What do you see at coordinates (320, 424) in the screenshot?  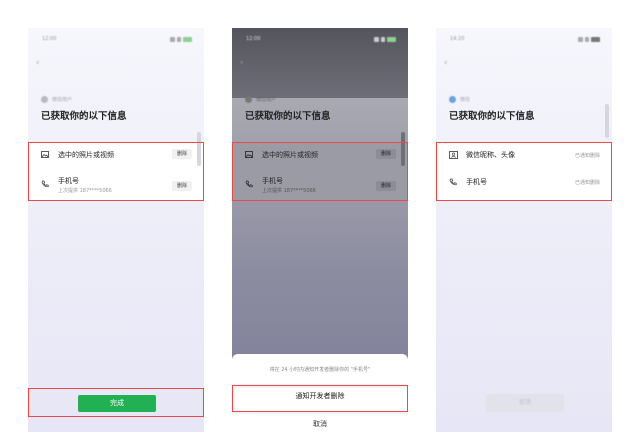 I see `cancel-button: 取消` at bounding box center [320, 424].